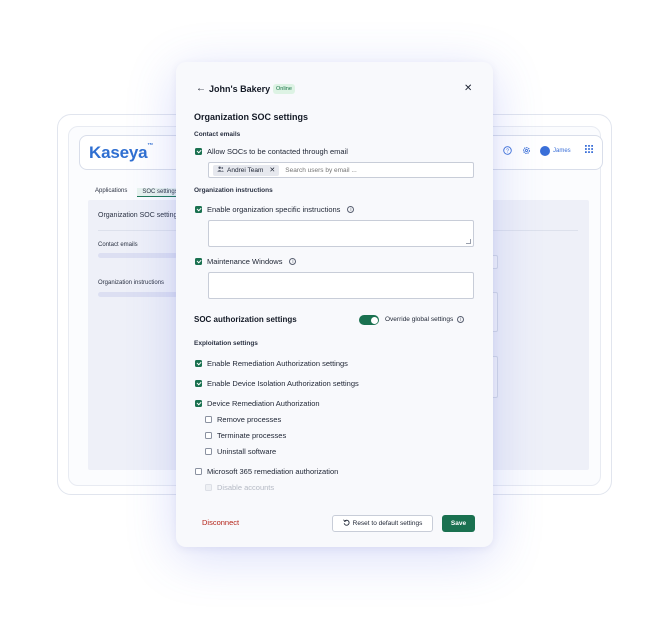  Describe the element at coordinates (468, 241) in the screenshot. I see `resize-handle-icon` at that location.